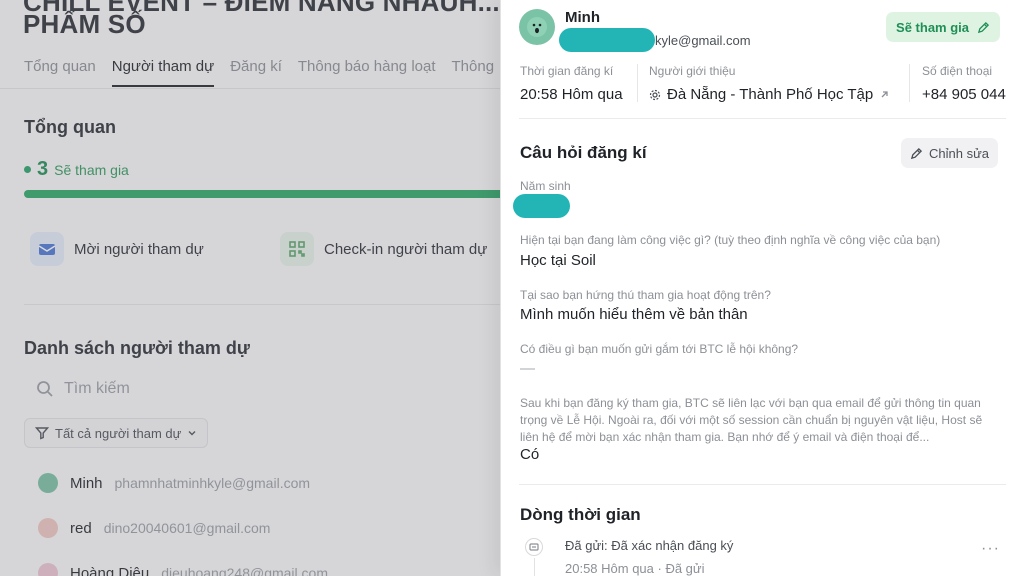 Image resolution: width=1024 pixels, height=576 pixels. Describe the element at coordinates (649, 545) in the screenshot. I see `timeline-title: Đã gửi: Đã xác nhận đăng ký` at that location.